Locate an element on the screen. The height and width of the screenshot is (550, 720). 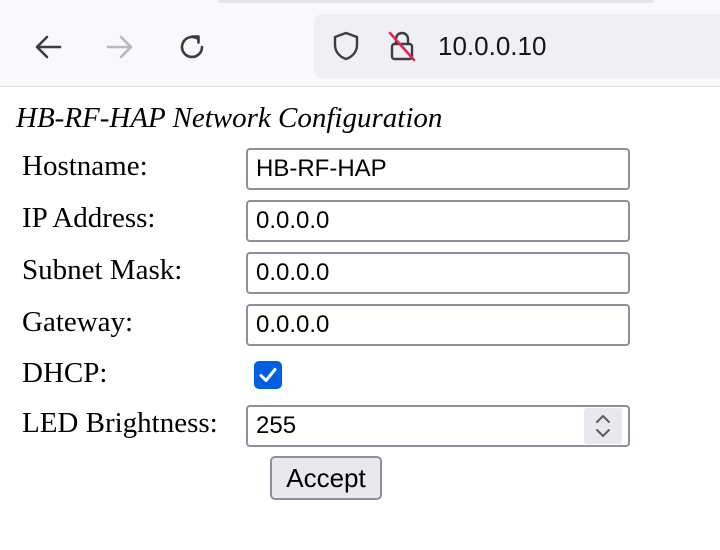
up-down-chevron-icon is located at coordinates (603, 426).